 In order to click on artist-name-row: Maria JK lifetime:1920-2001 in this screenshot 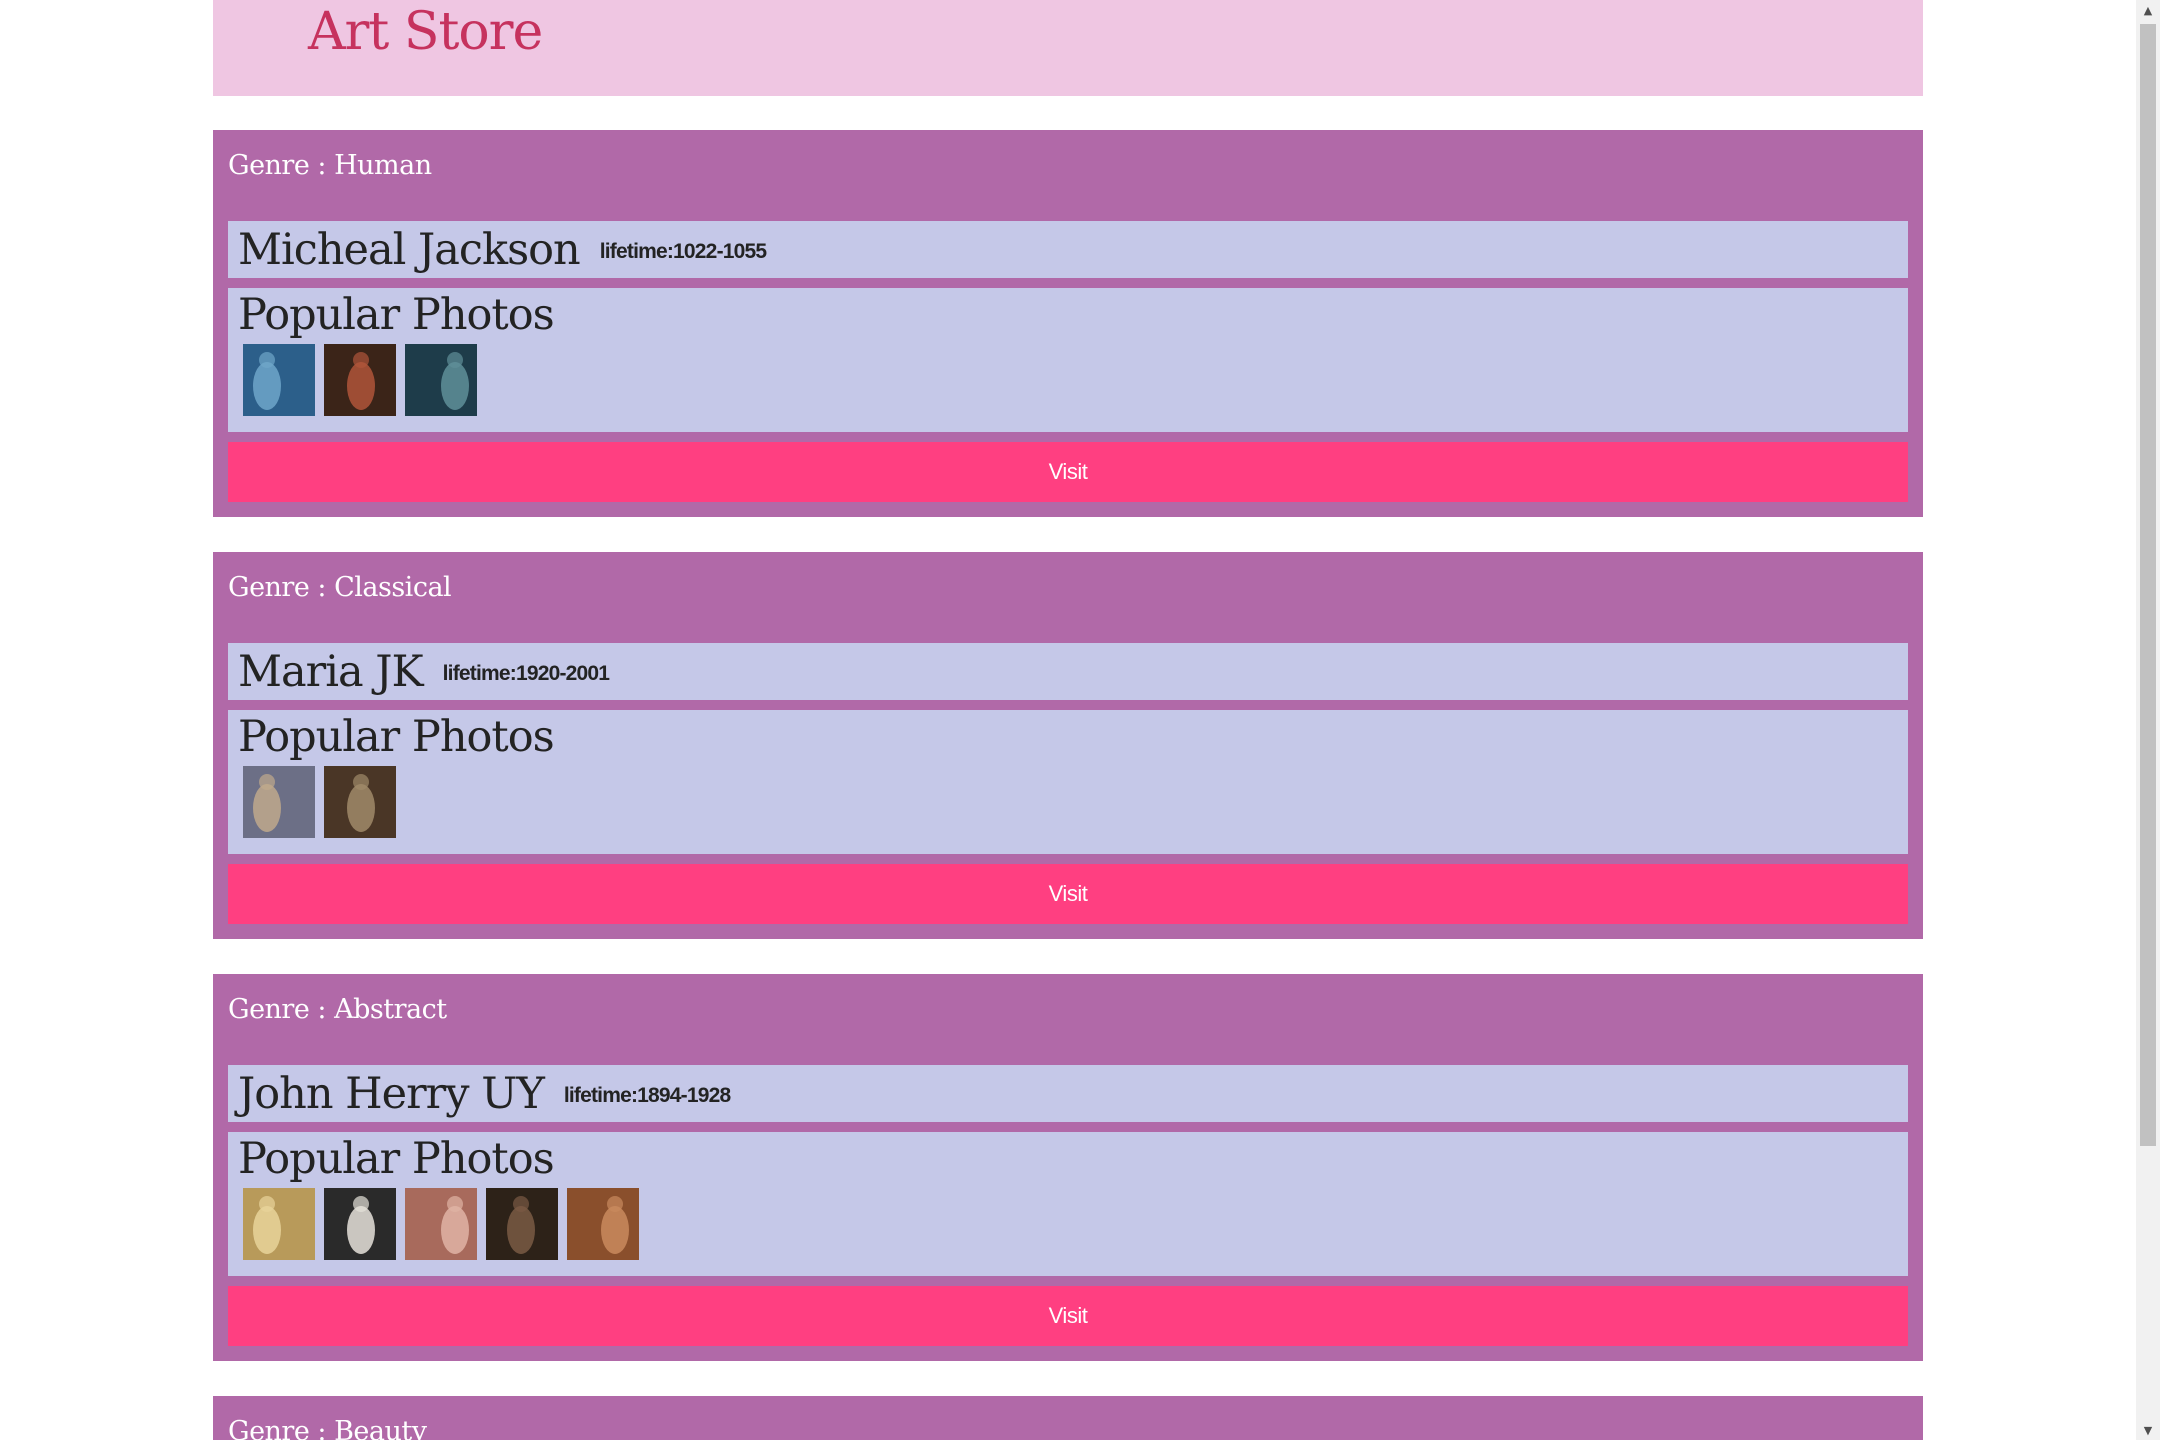, I will do `click(424, 672)`.